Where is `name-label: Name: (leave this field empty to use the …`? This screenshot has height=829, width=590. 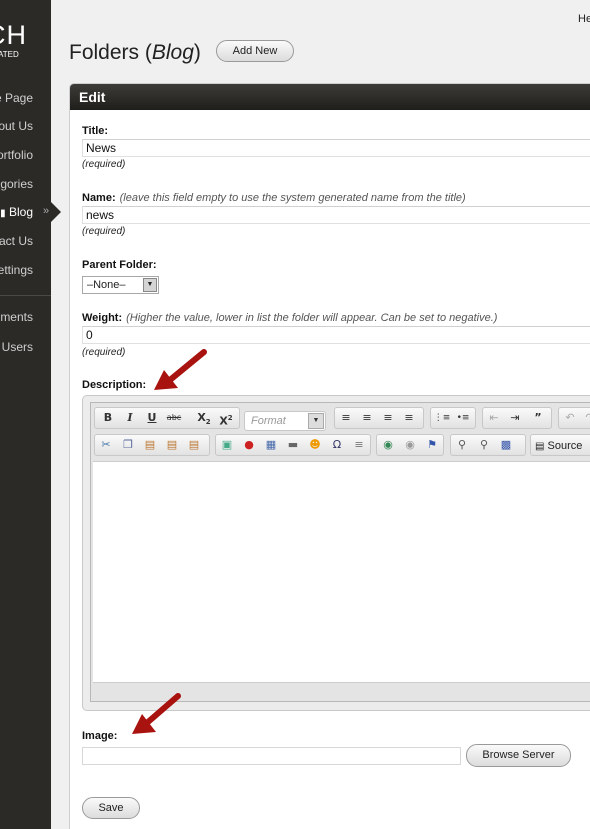 name-label: Name: (leave this field empty to use the … is located at coordinates (274, 198).